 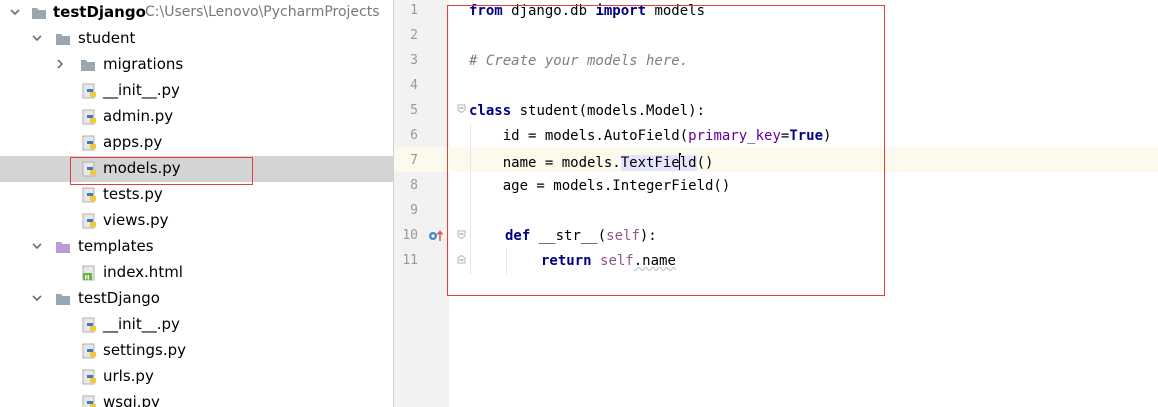 What do you see at coordinates (414, 110) in the screenshot?
I see `line-number: 5` at bounding box center [414, 110].